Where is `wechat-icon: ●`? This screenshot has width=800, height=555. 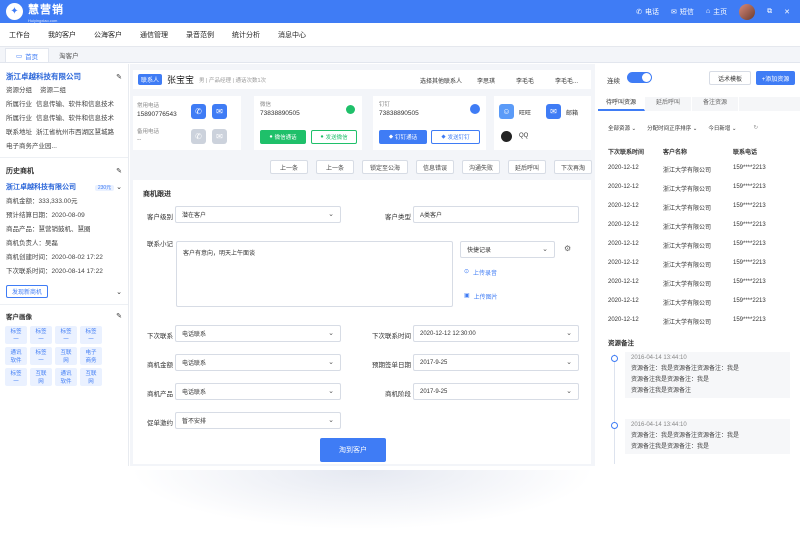 wechat-icon: ● is located at coordinates (271, 137).